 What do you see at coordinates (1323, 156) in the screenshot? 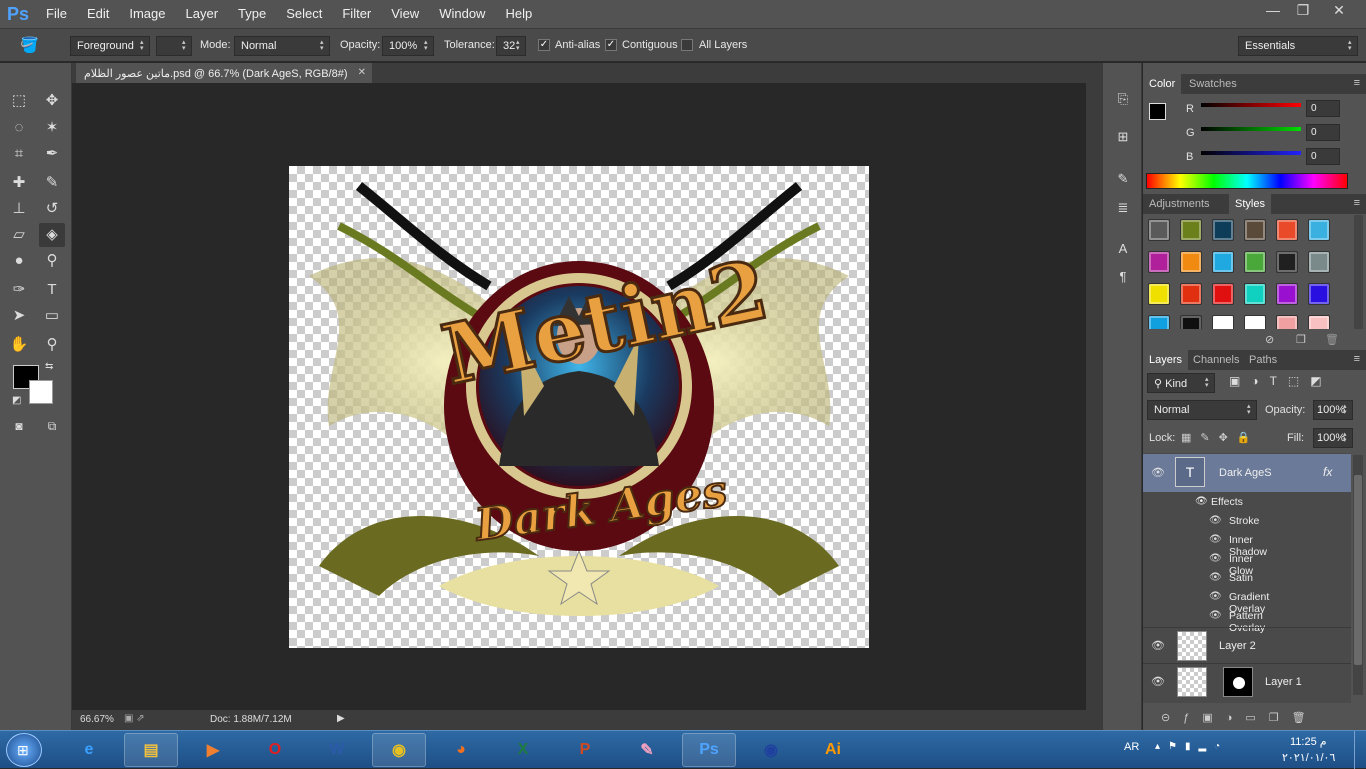
I see `channel-b-value: 0` at bounding box center [1323, 156].